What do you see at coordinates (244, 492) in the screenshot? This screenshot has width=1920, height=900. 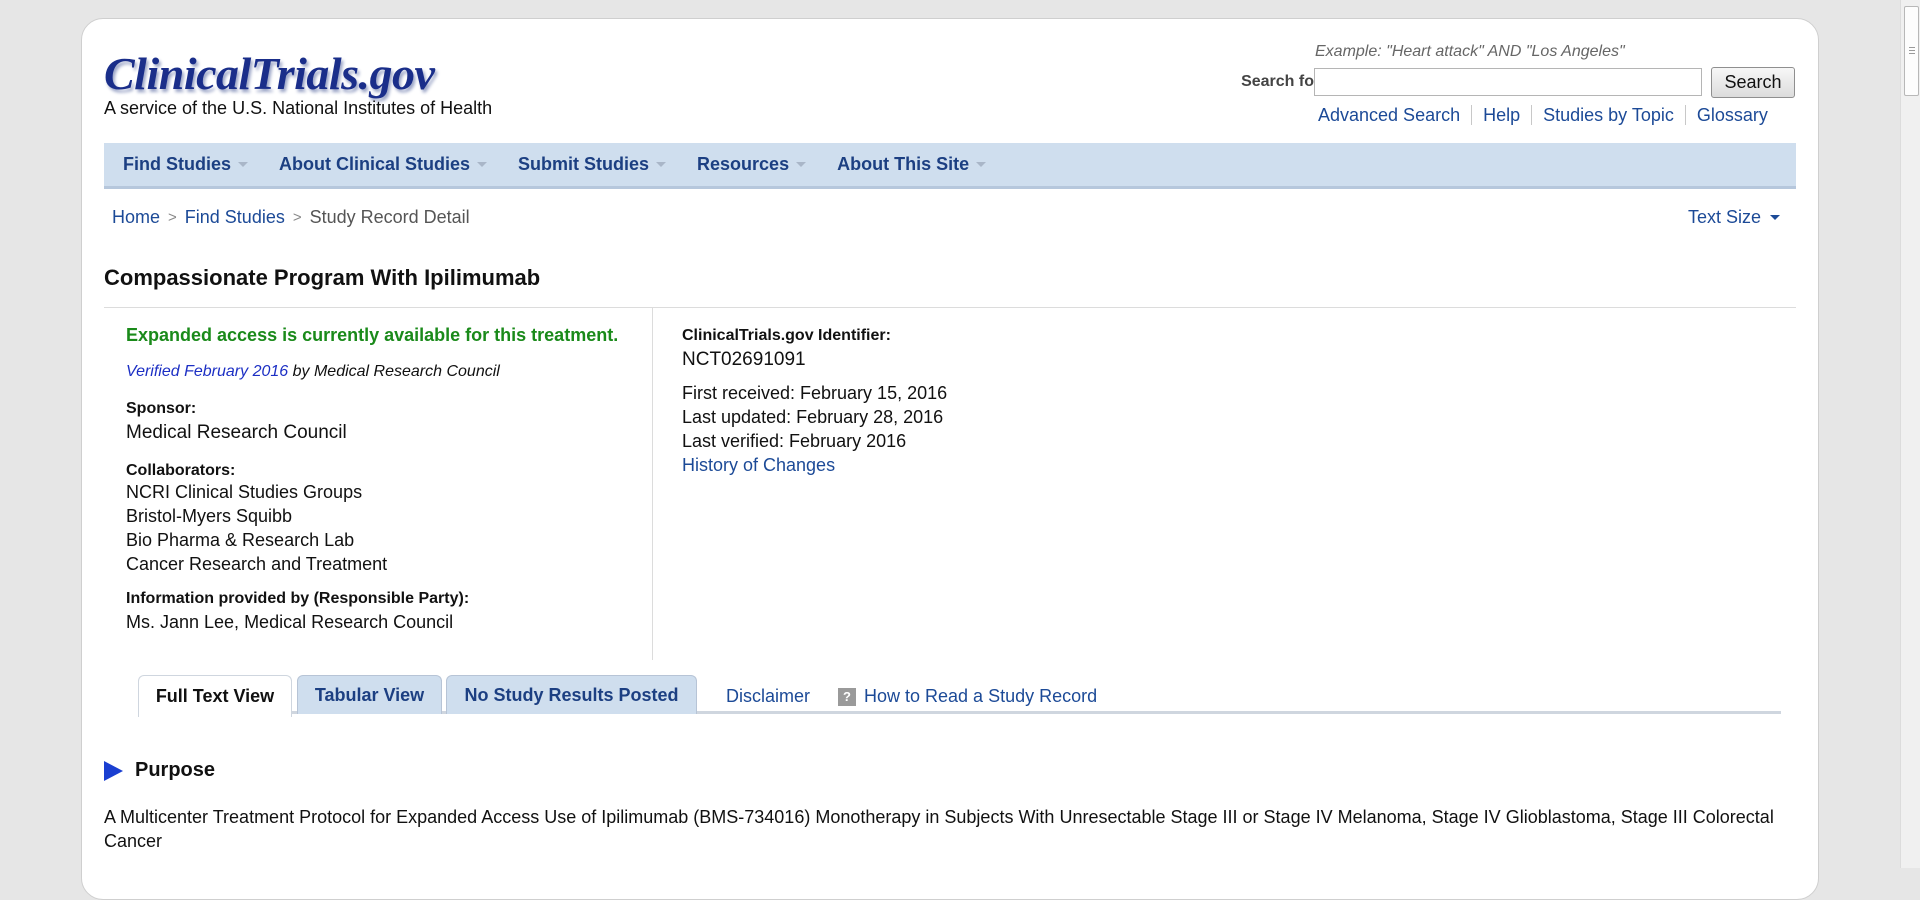 I see `collaborator-item: NCRI Clinical Studies Groups` at bounding box center [244, 492].